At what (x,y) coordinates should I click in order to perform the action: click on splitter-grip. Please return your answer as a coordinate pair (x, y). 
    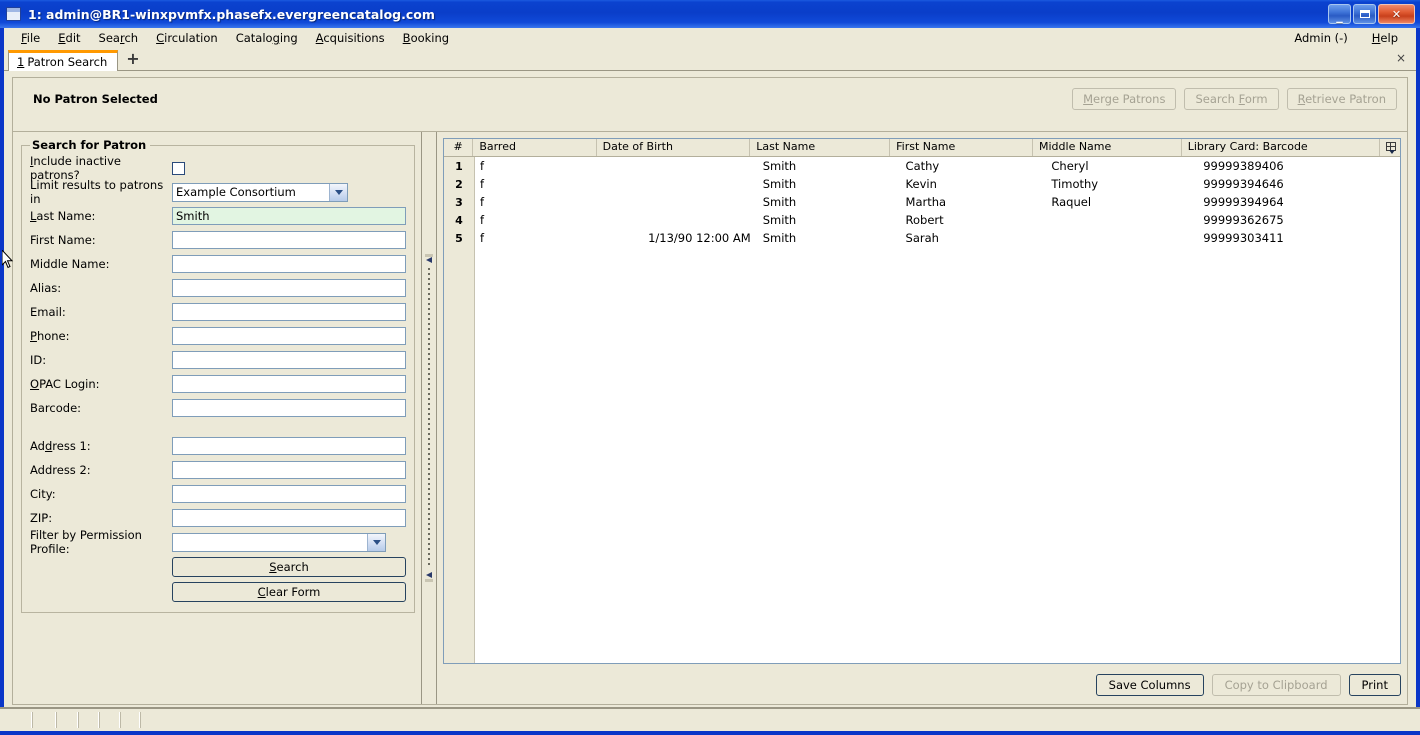
    Looking at the image, I should click on (429, 418).